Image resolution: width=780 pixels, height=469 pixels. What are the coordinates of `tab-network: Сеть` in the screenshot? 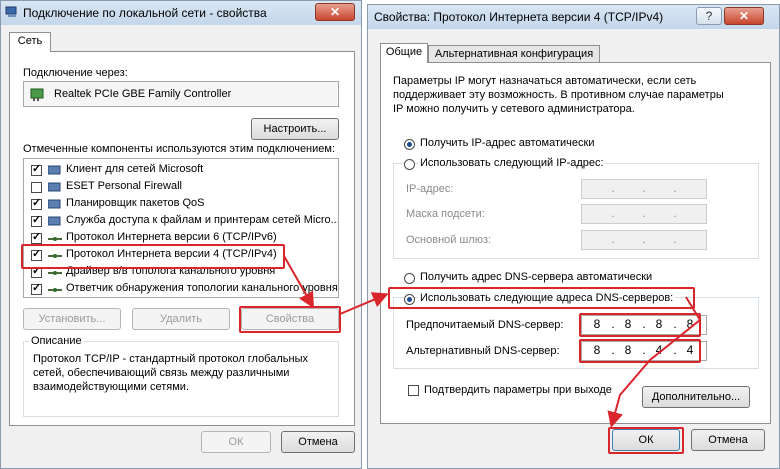 It's located at (30, 42).